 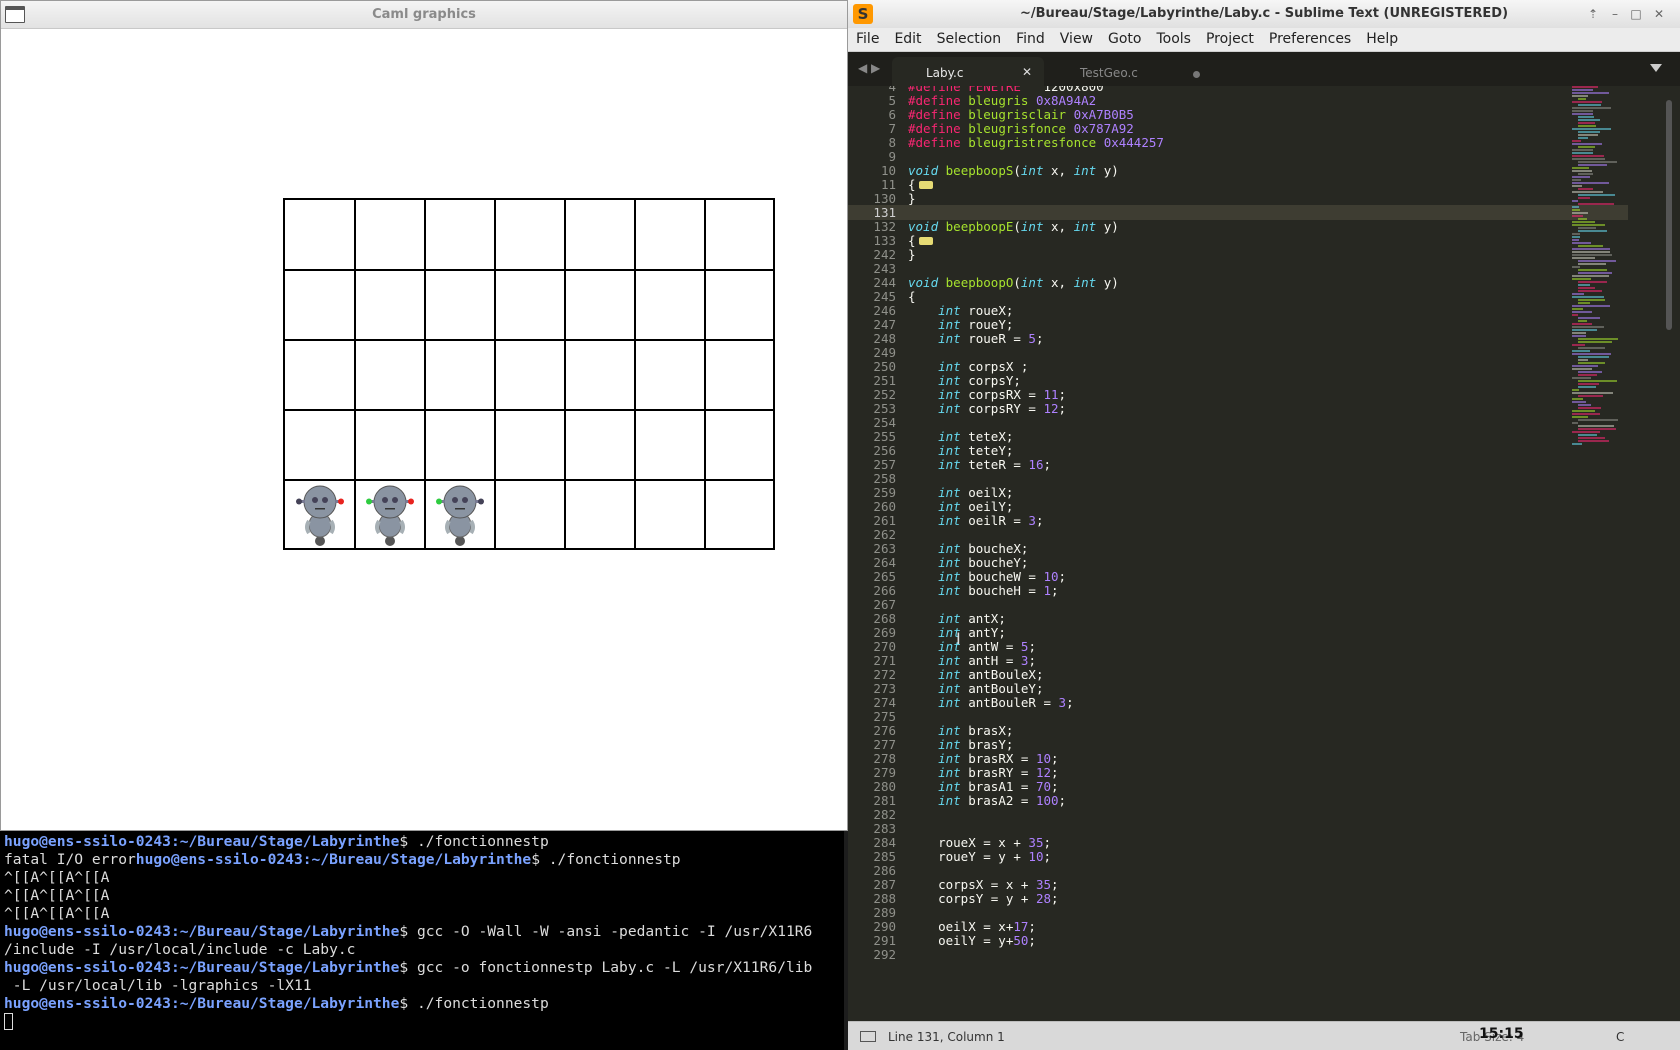 I want to click on panel-toggle-icon, so click(x=868, y=1036).